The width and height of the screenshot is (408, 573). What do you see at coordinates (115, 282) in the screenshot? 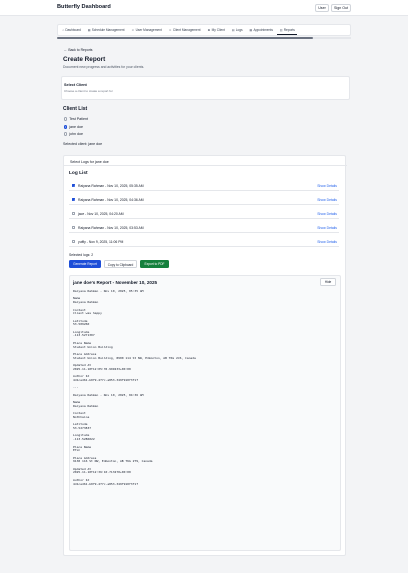
I see `report-title: jane doe's Report - November 10, 2025` at bounding box center [115, 282].